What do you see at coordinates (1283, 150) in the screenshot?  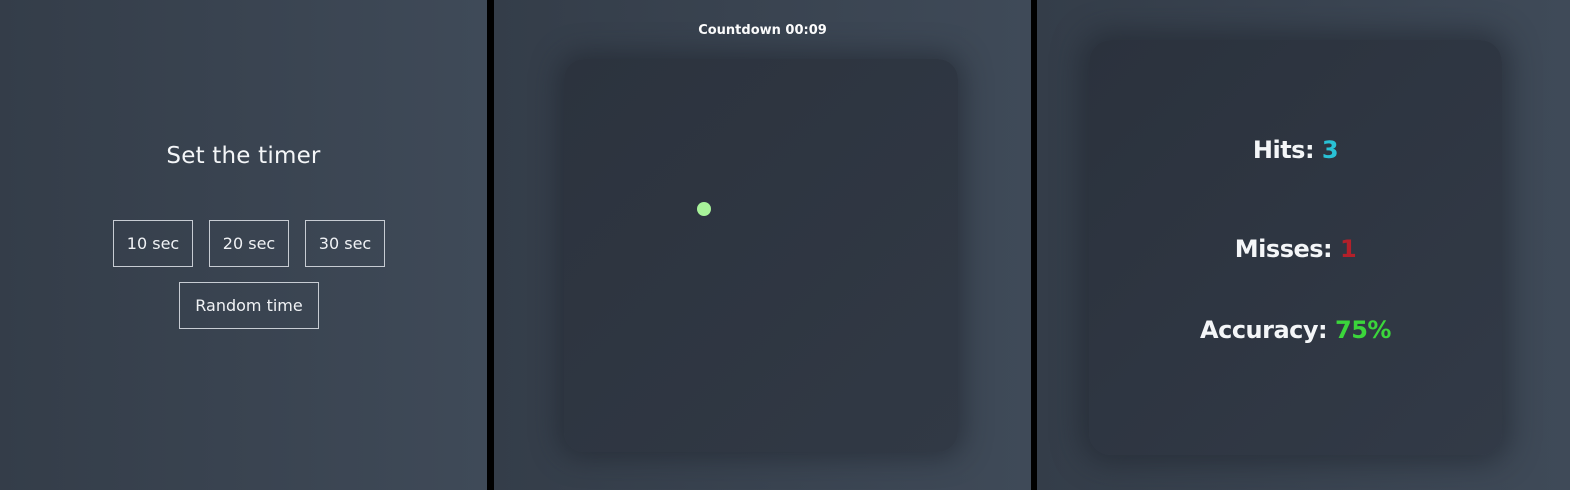 I see `hits-label: Hits:` at bounding box center [1283, 150].